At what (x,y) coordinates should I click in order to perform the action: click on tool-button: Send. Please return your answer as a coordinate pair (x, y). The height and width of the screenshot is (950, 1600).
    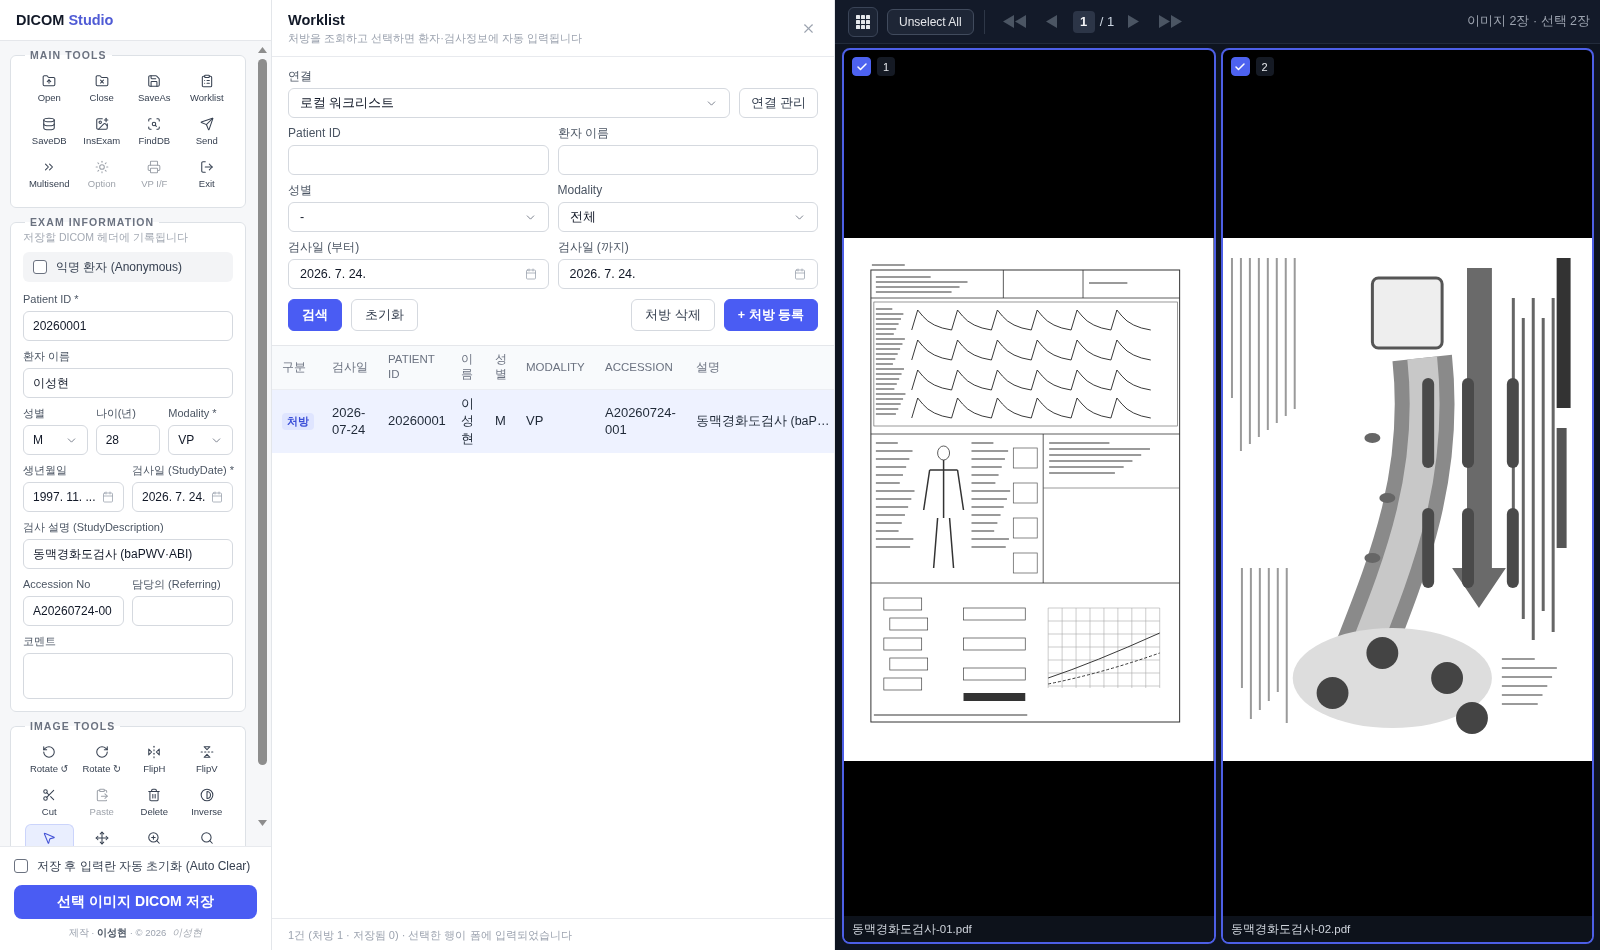
    Looking at the image, I should click on (206, 131).